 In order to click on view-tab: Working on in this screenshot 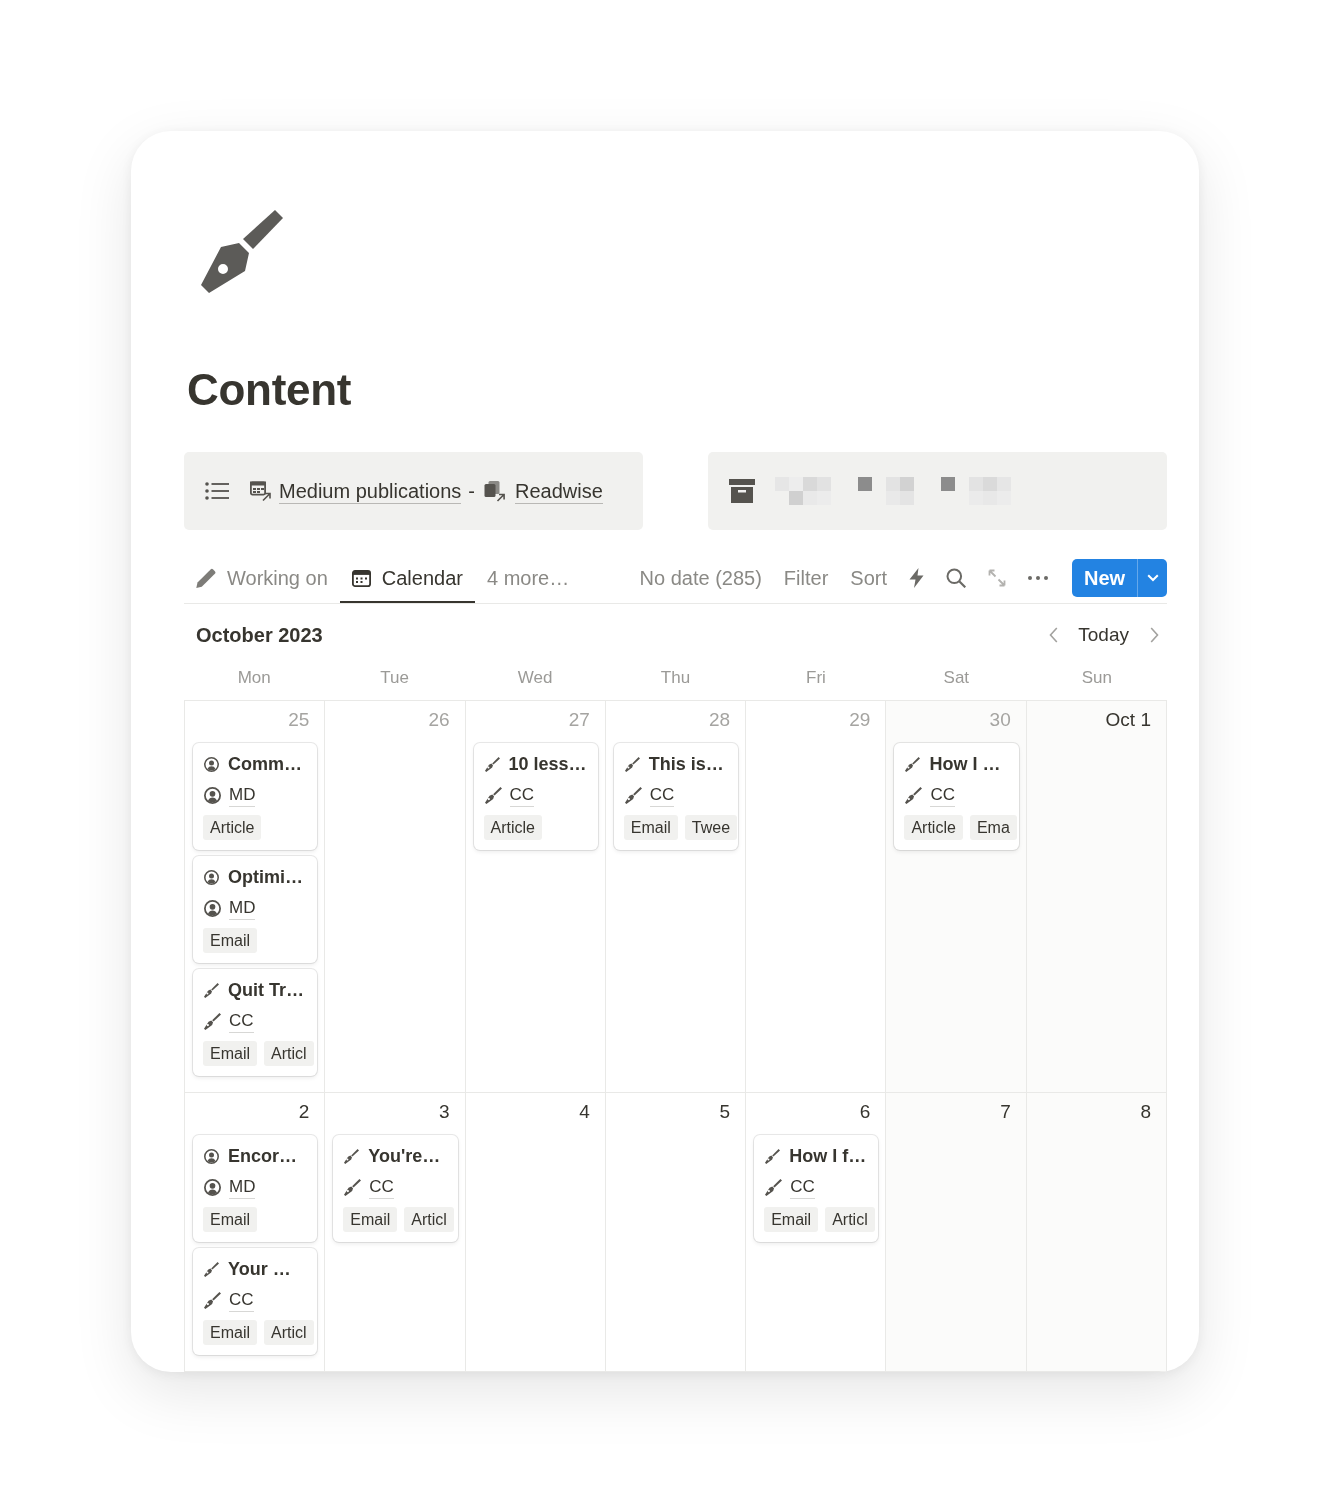, I will do `click(262, 581)`.